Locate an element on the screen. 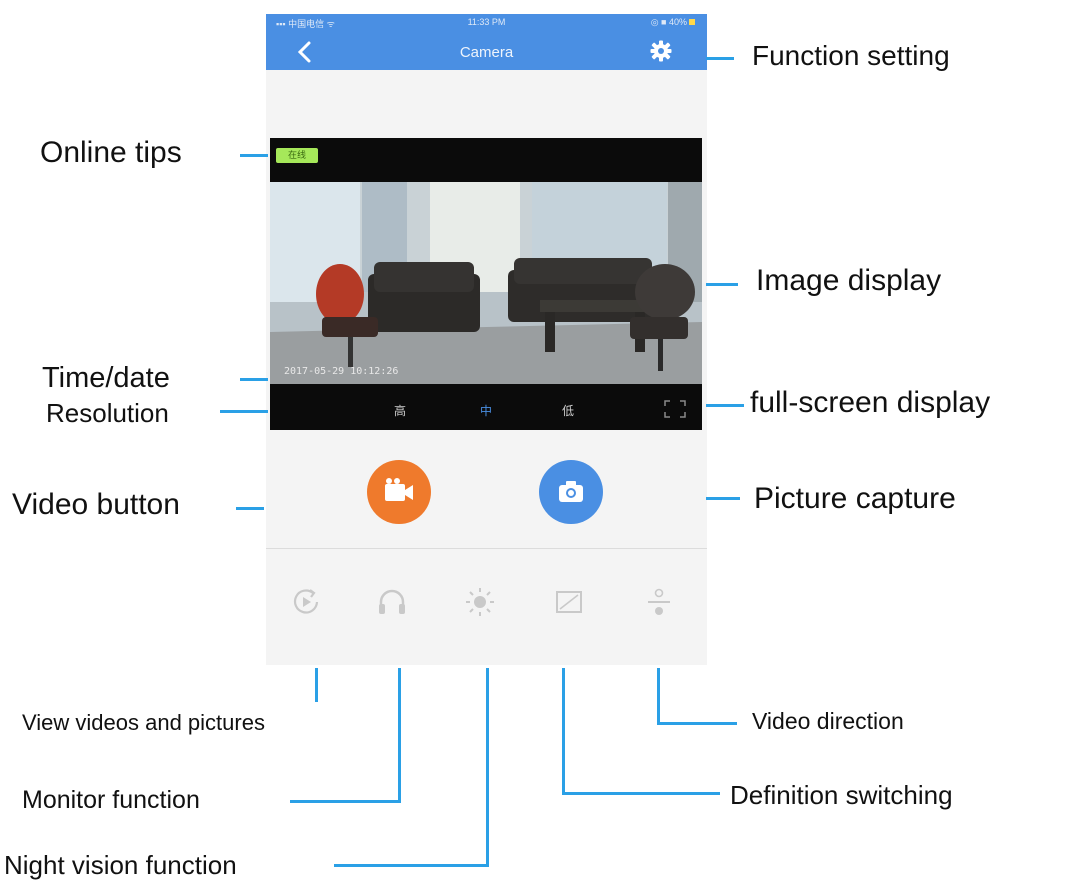 This screenshot has width=1067, height=889. section-divider is located at coordinates (486, 548).